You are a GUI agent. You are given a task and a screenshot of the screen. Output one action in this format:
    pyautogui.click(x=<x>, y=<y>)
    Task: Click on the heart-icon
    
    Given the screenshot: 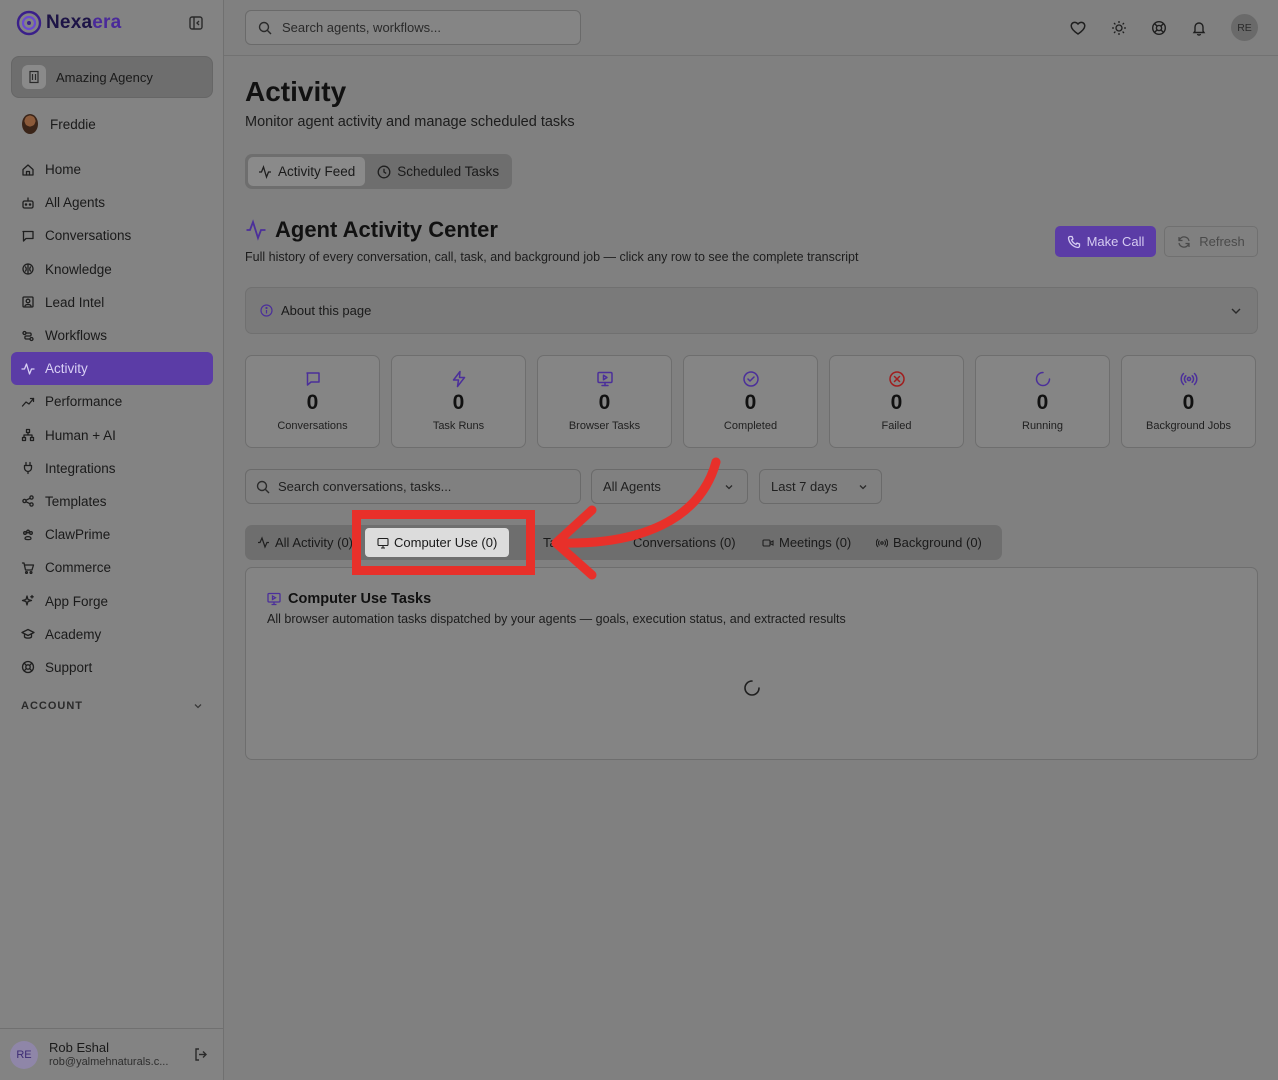 What is the action you would take?
    pyautogui.click(x=1078, y=28)
    